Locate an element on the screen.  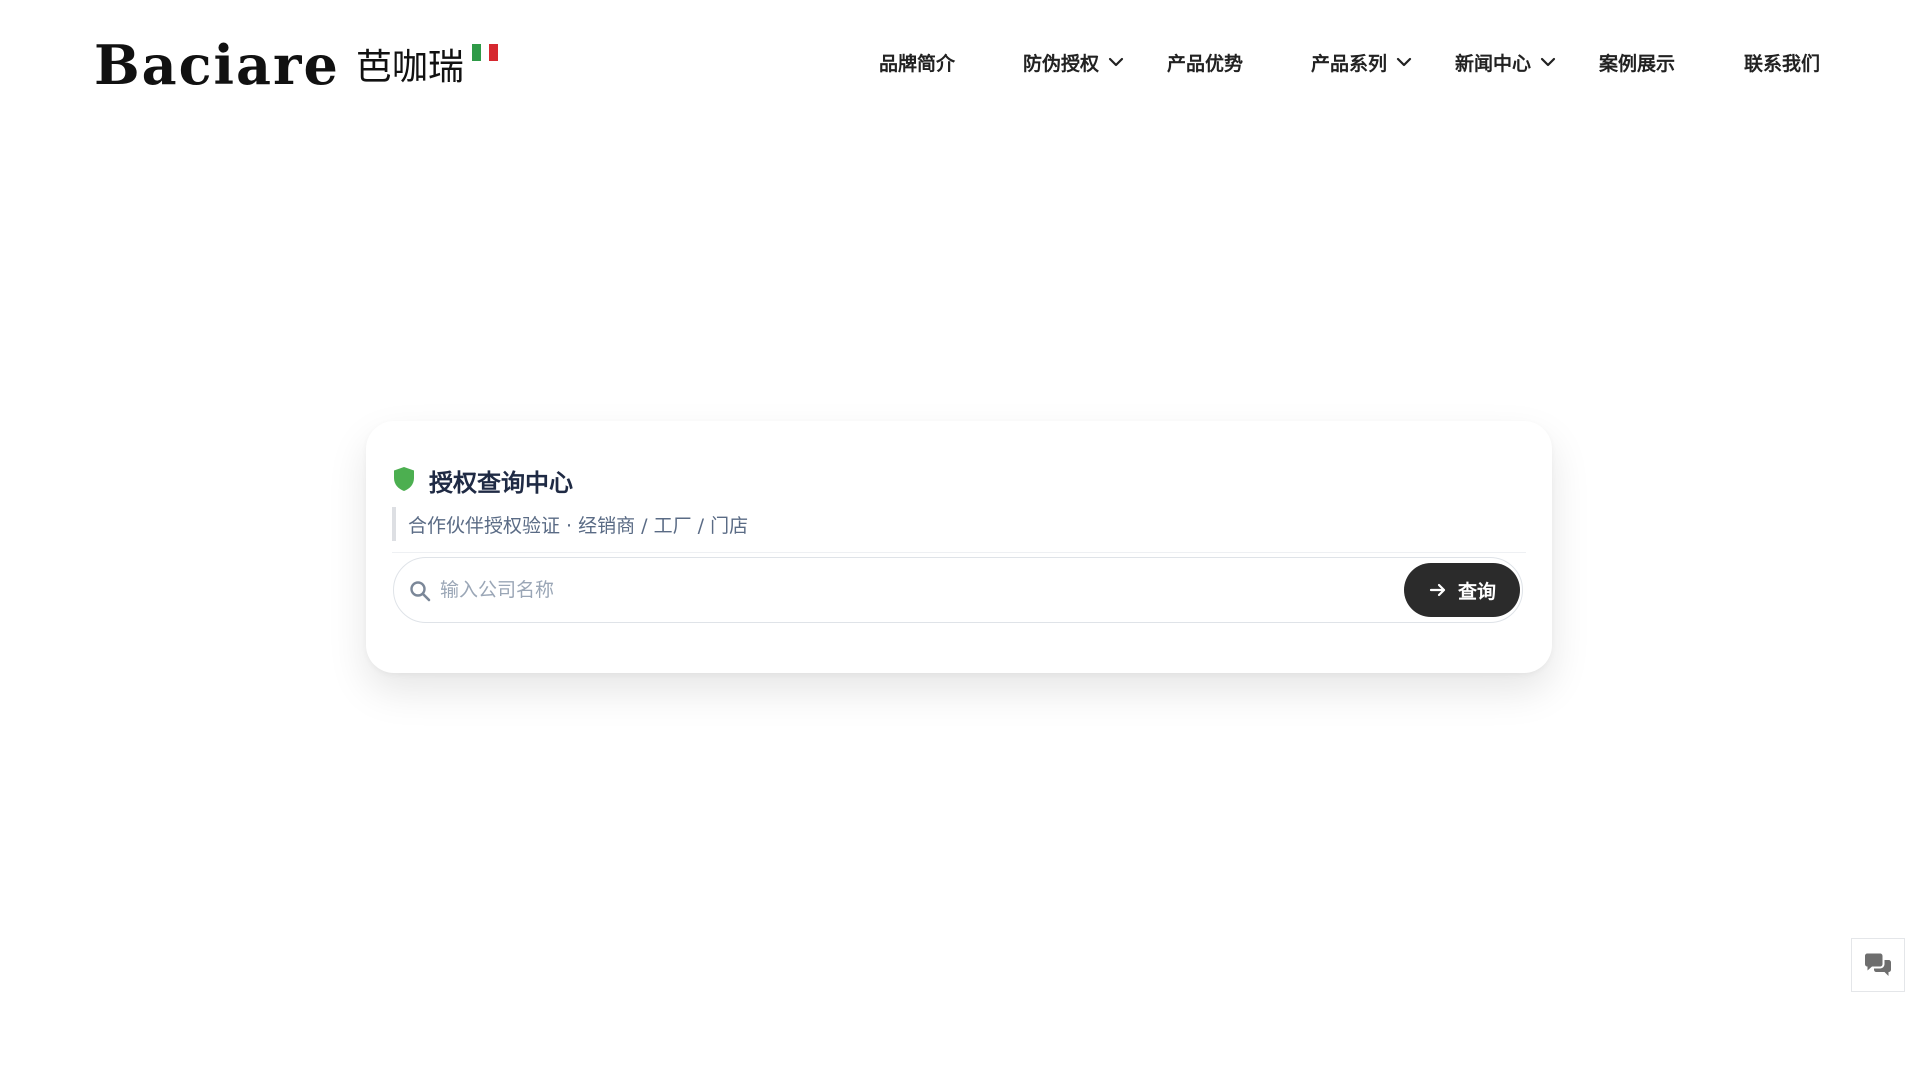
nav-item-label: 新闻中心 is located at coordinates (1493, 63).